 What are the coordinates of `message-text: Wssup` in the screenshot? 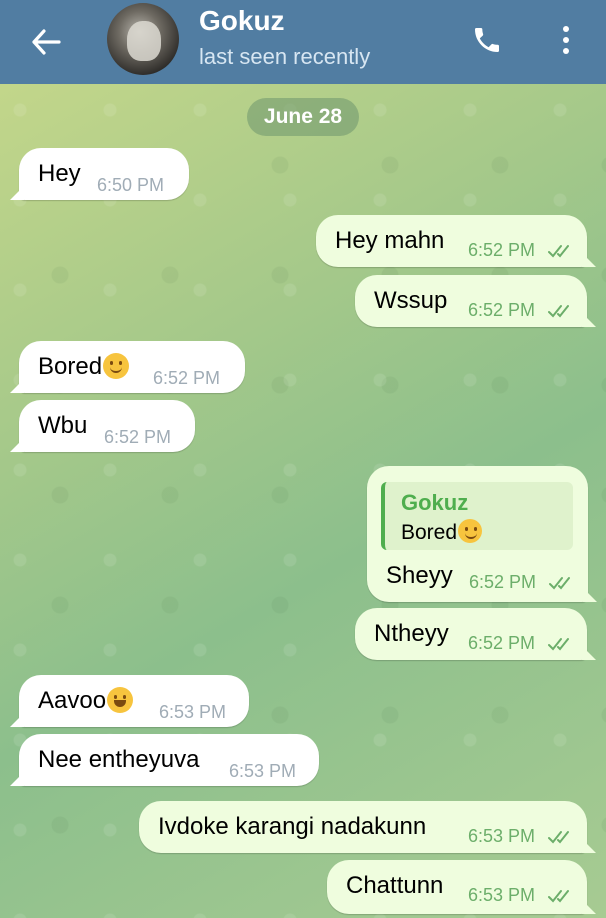 It's located at (411, 300).